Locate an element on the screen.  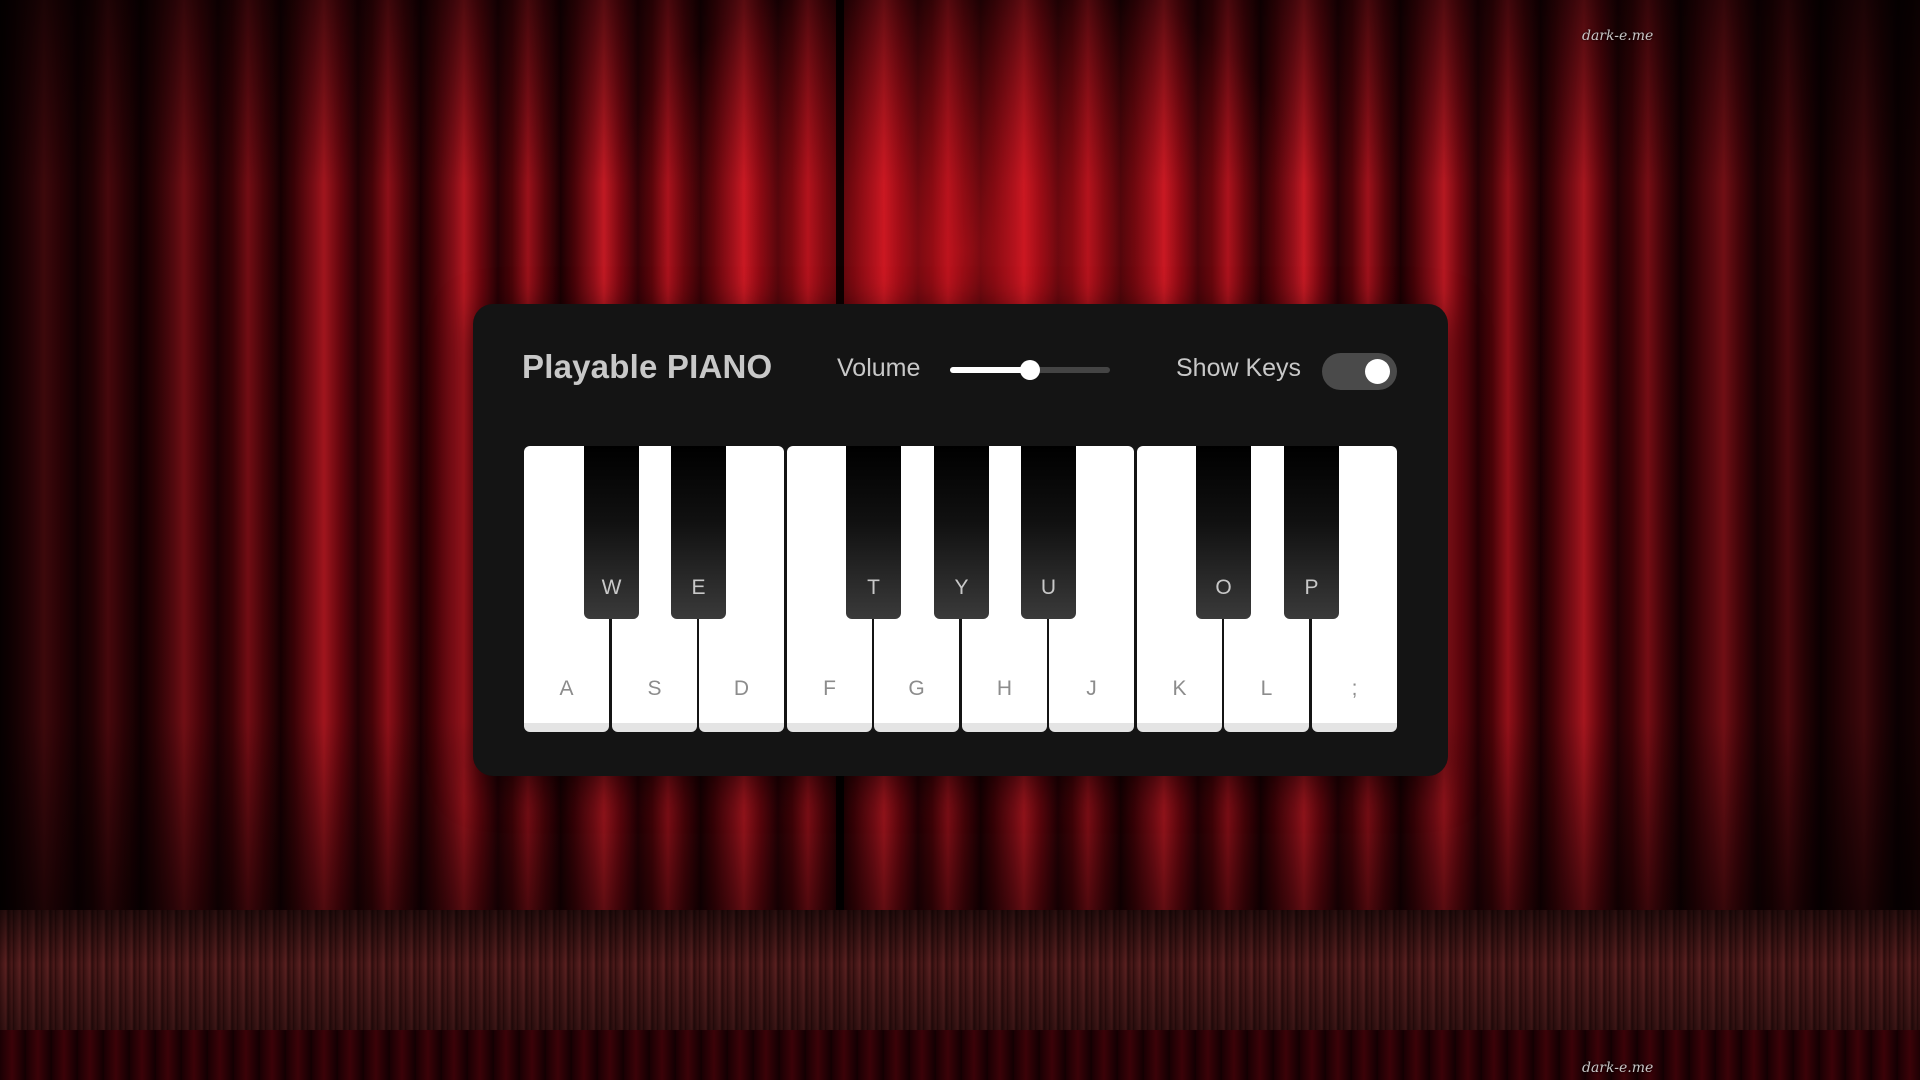
piano-keyboard: A S D F G H J K L; W E T Y U O P is located at coordinates (960, 591).